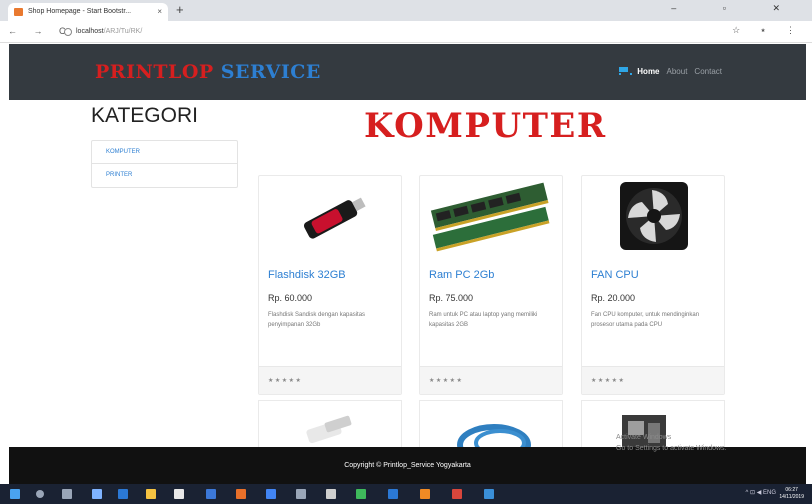 The width and height of the screenshot is (812, 504). Describe the element at coordinates (270, 72) in the screenshot. I see `brand-part2: SERVICE` at that location.